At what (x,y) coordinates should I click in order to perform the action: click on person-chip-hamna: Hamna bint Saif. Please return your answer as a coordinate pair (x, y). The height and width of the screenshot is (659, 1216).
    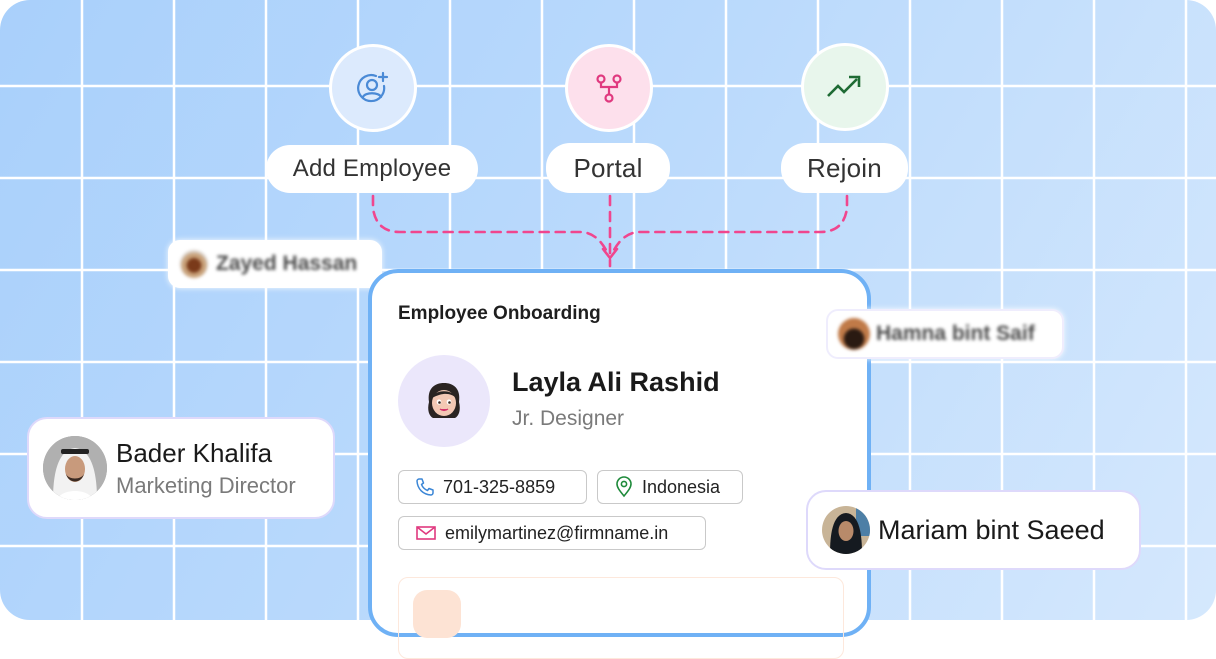
    Looking at the image, I should click on (945, 334).